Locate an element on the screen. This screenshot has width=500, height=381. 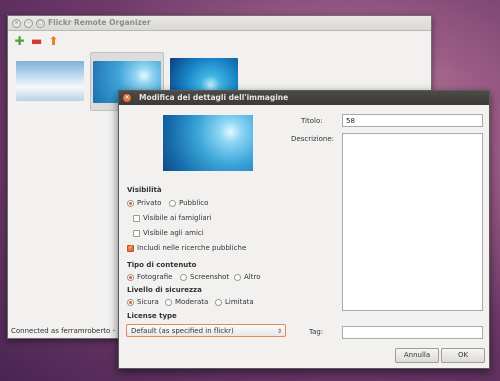
checkbox-family-box is located at coordinates (136, 218).